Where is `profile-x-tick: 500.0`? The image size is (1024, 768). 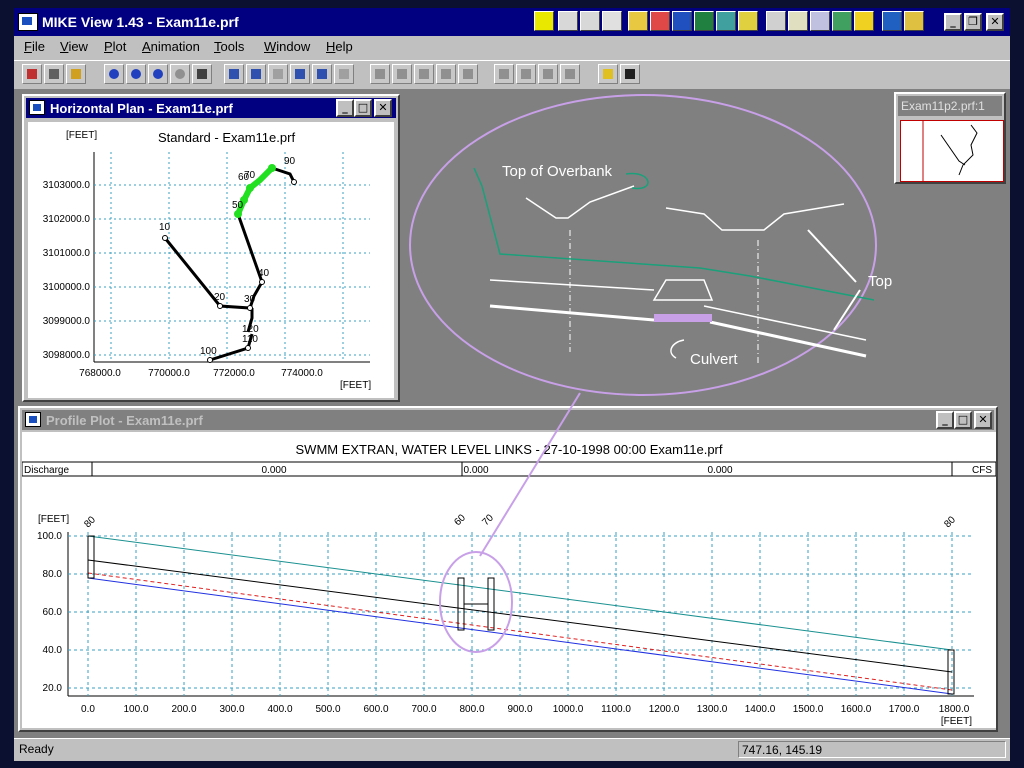
profile-x-tick: 500.0 is located at coordinates (327, 709).